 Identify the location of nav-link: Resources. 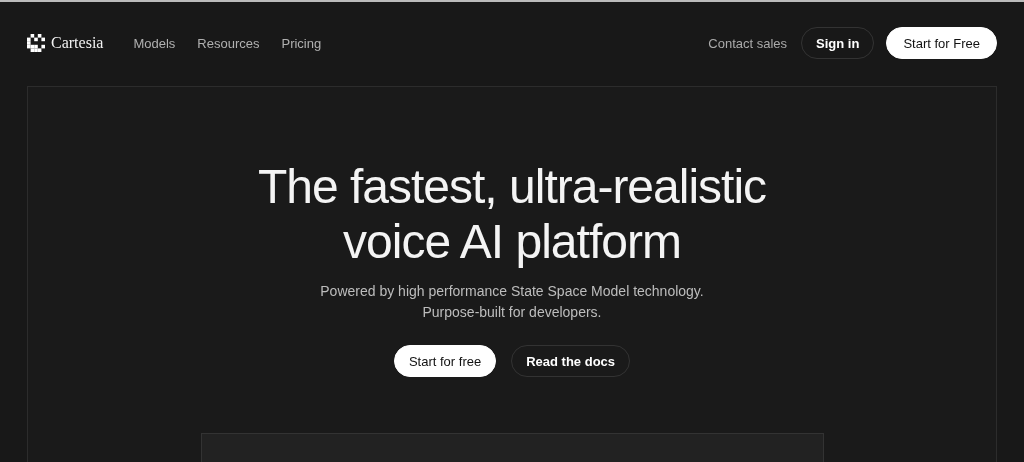
(228, 43).